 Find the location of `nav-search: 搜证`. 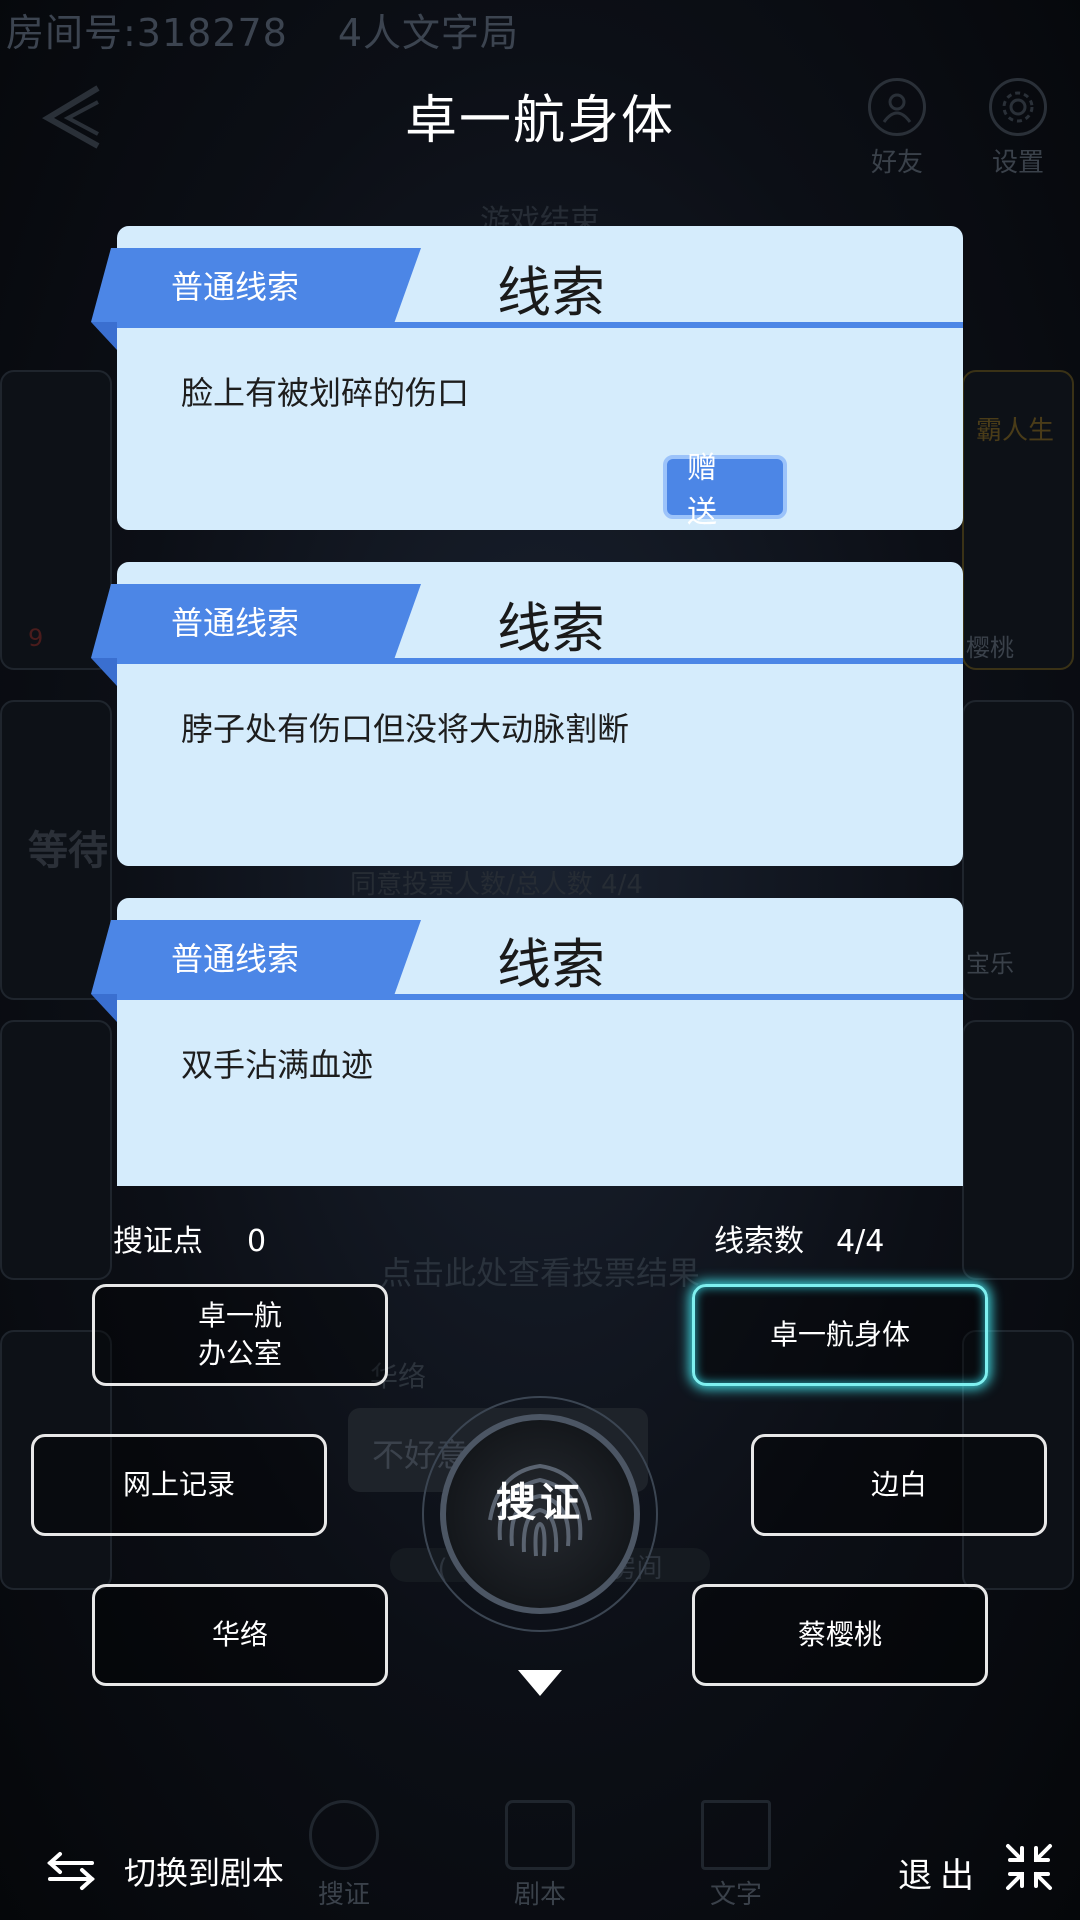

nav-search: 搜证 is located at coordinates (344, 1855).